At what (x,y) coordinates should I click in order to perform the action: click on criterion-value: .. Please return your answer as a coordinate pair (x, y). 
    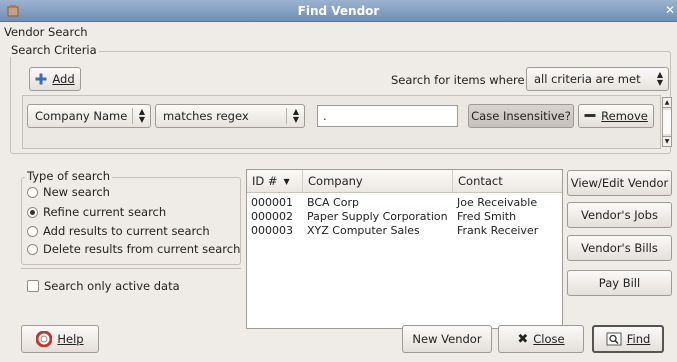
    Looking at the image, I should click on (325, 116).